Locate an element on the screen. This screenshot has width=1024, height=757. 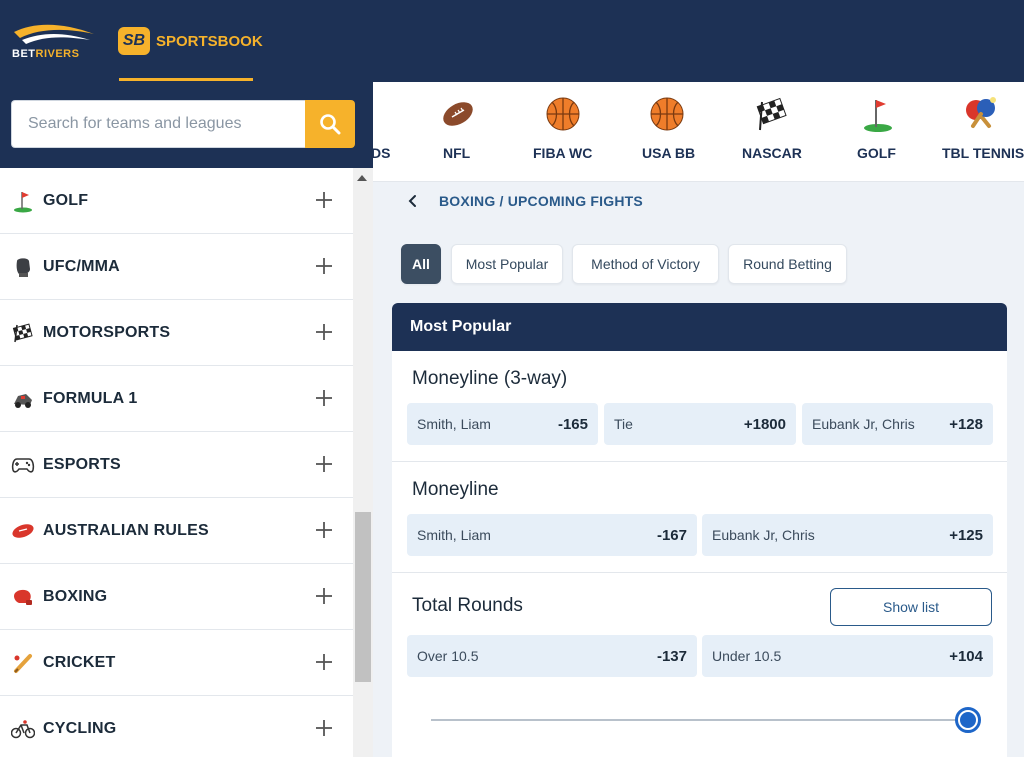
sidebar-item-label: ESPORTS is located at coordinates (82, 464).